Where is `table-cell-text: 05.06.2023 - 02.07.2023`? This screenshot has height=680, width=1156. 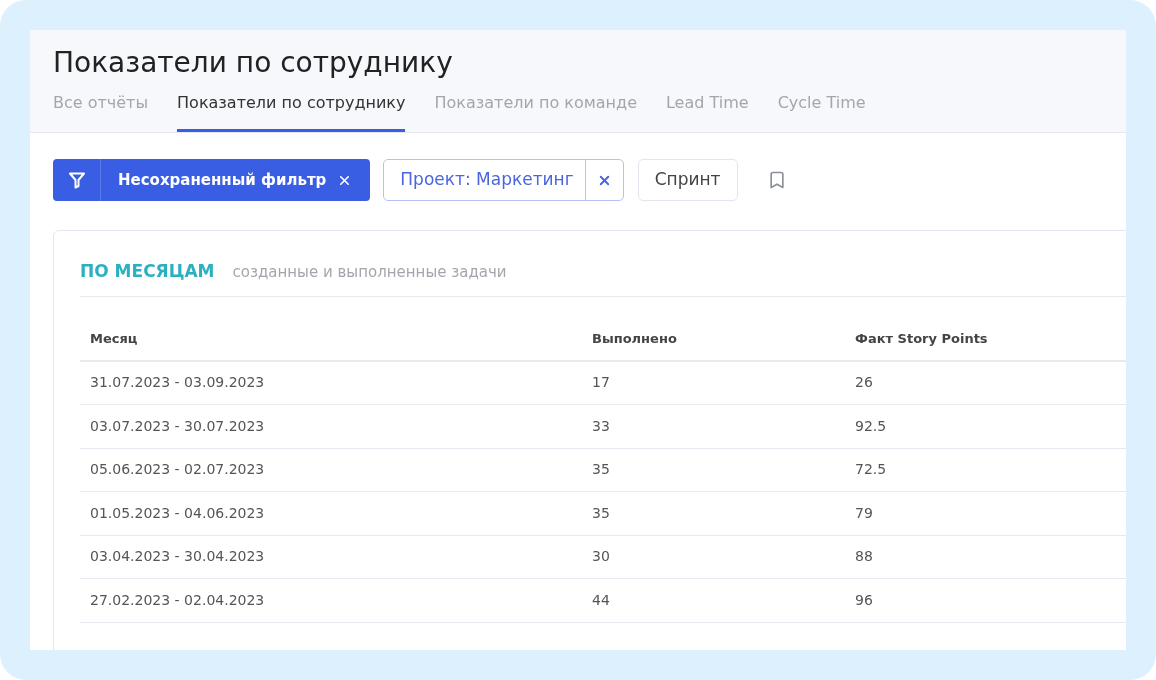
table-cell-text: 05.06.2023 - 02.07.2023 is located at coordinates (177, 470).